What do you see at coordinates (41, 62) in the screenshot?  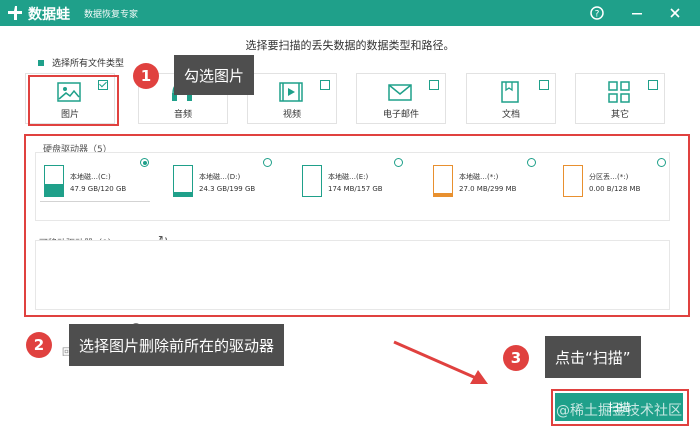 I see `select-all-checkbox` at bounding box center [41, 62].